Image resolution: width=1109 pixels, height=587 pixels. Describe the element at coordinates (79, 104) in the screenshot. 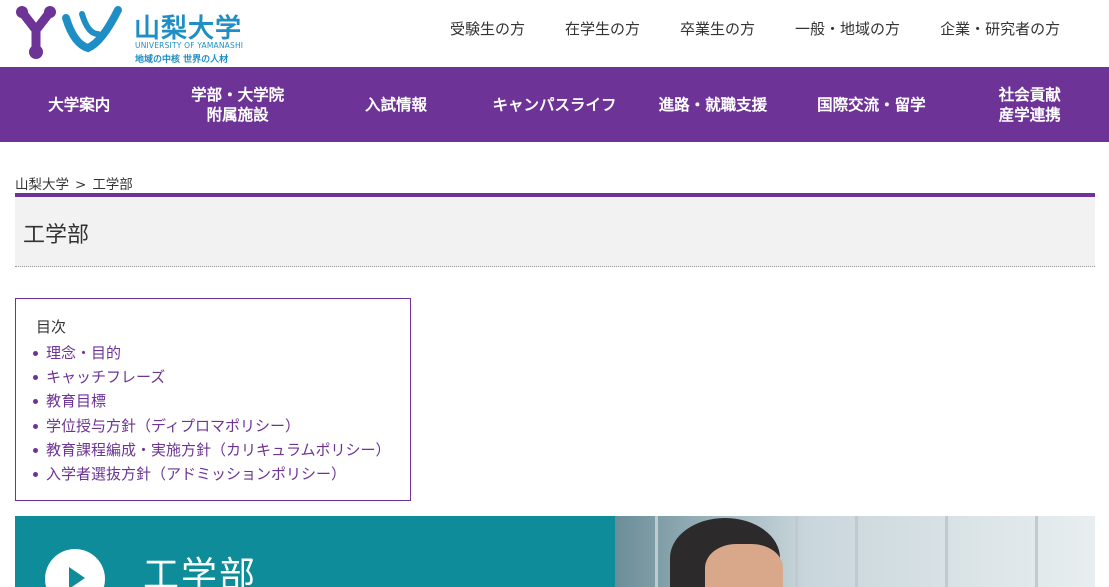

I see `gnav-item-about: 大学案内` at that location.